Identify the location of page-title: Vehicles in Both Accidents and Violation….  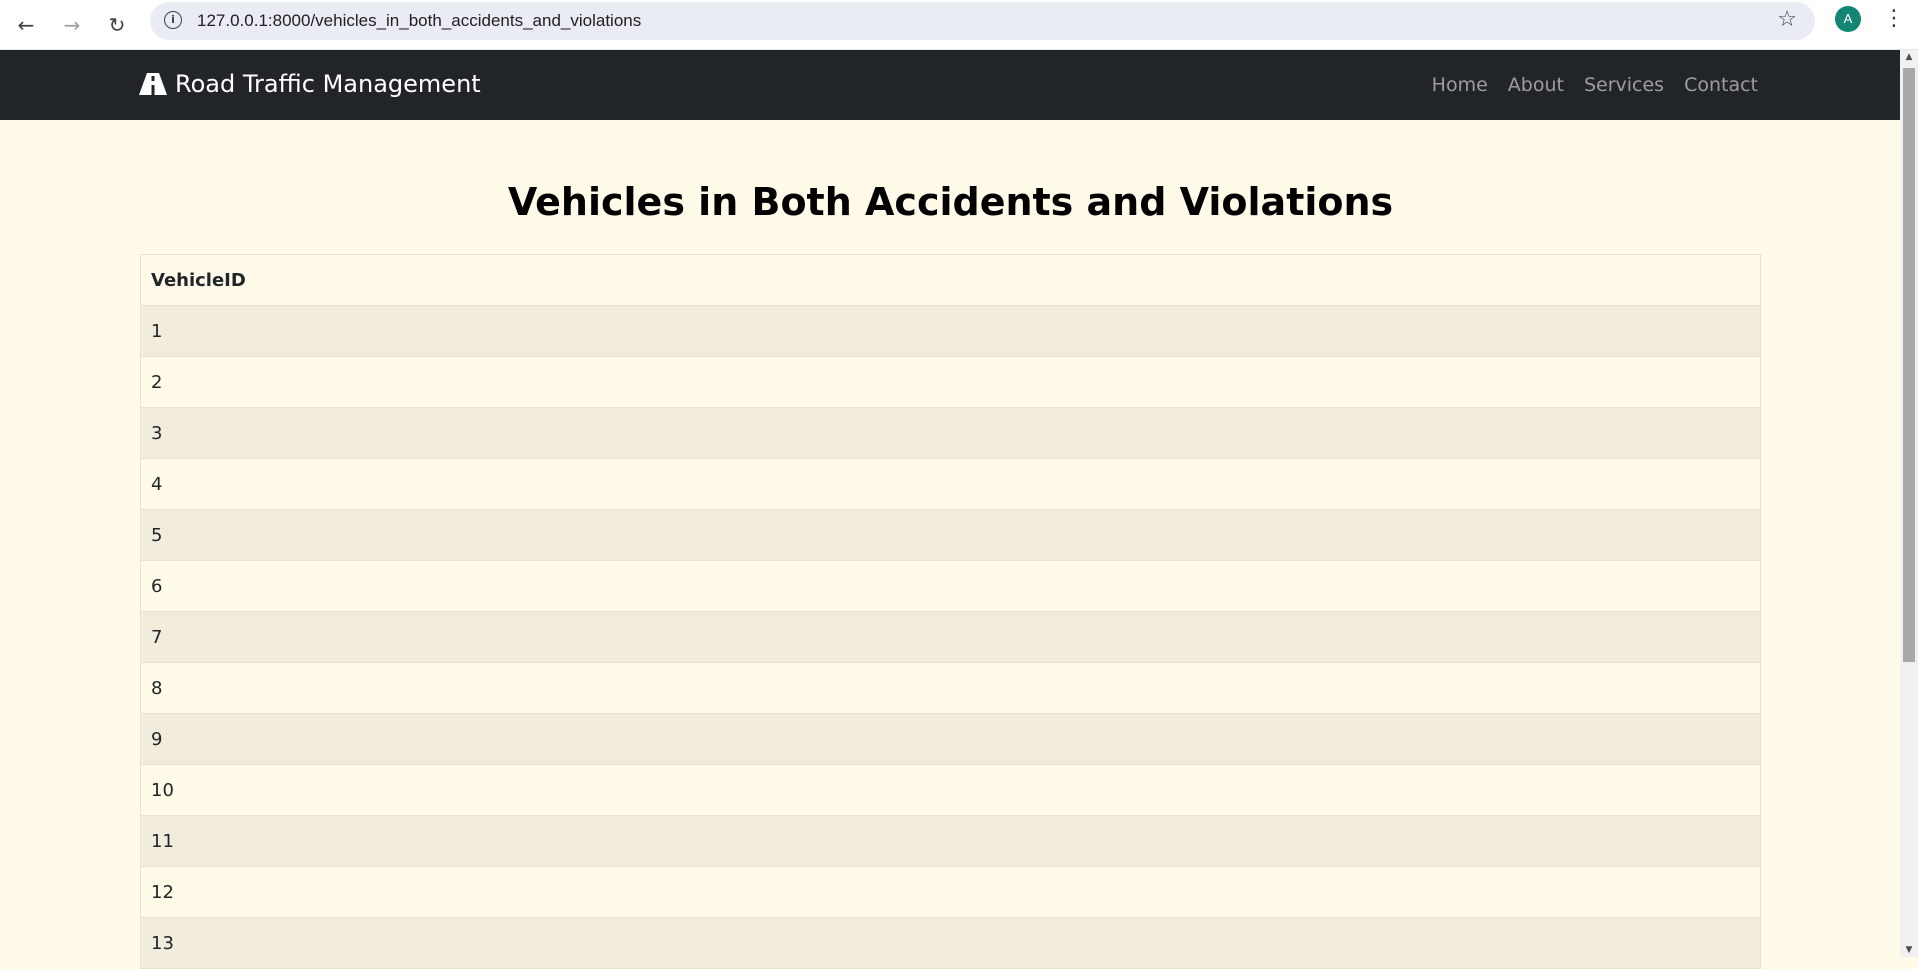
(950, 202).